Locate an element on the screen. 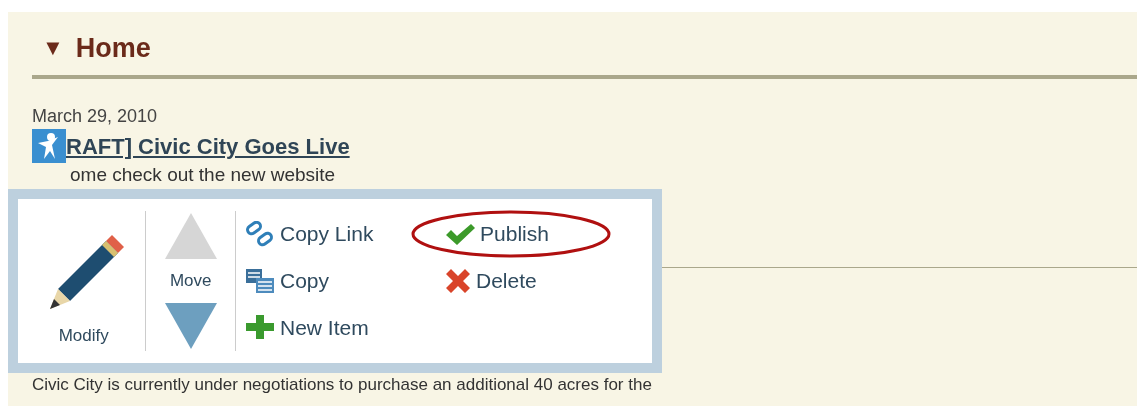  cross-icon is located at coordinates (458, 280).